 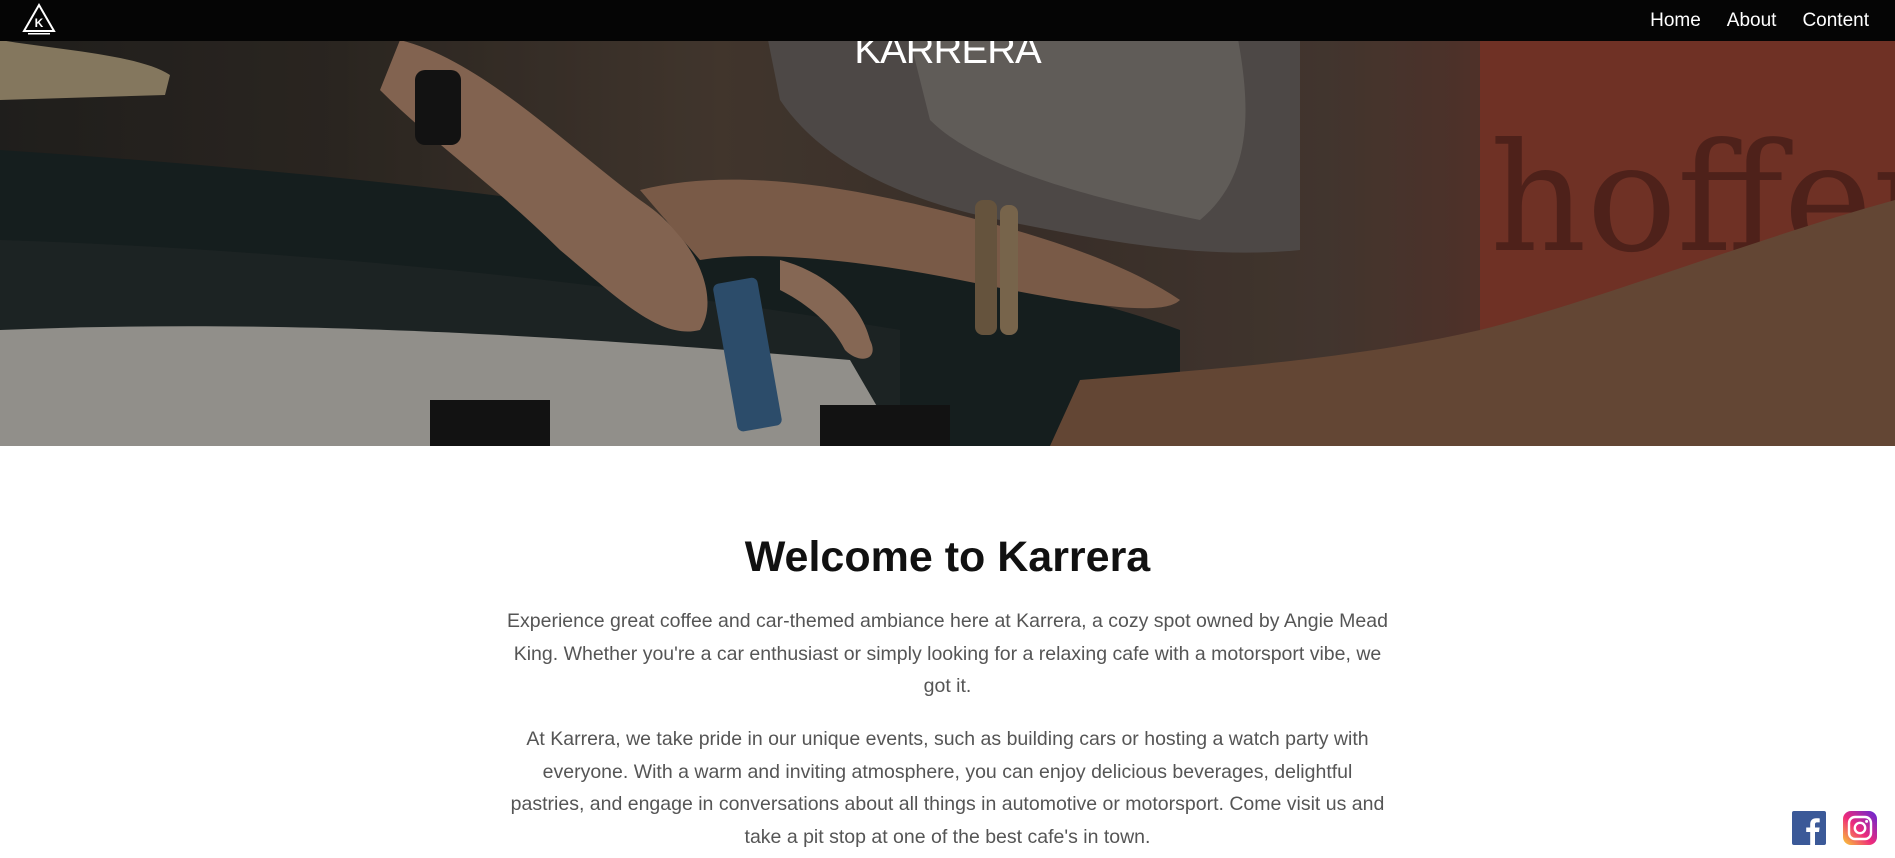 What do you see at coordinates (1860, 828) in the screenshot?
I see `instagram-icon` at bounding box center [1860, 828].